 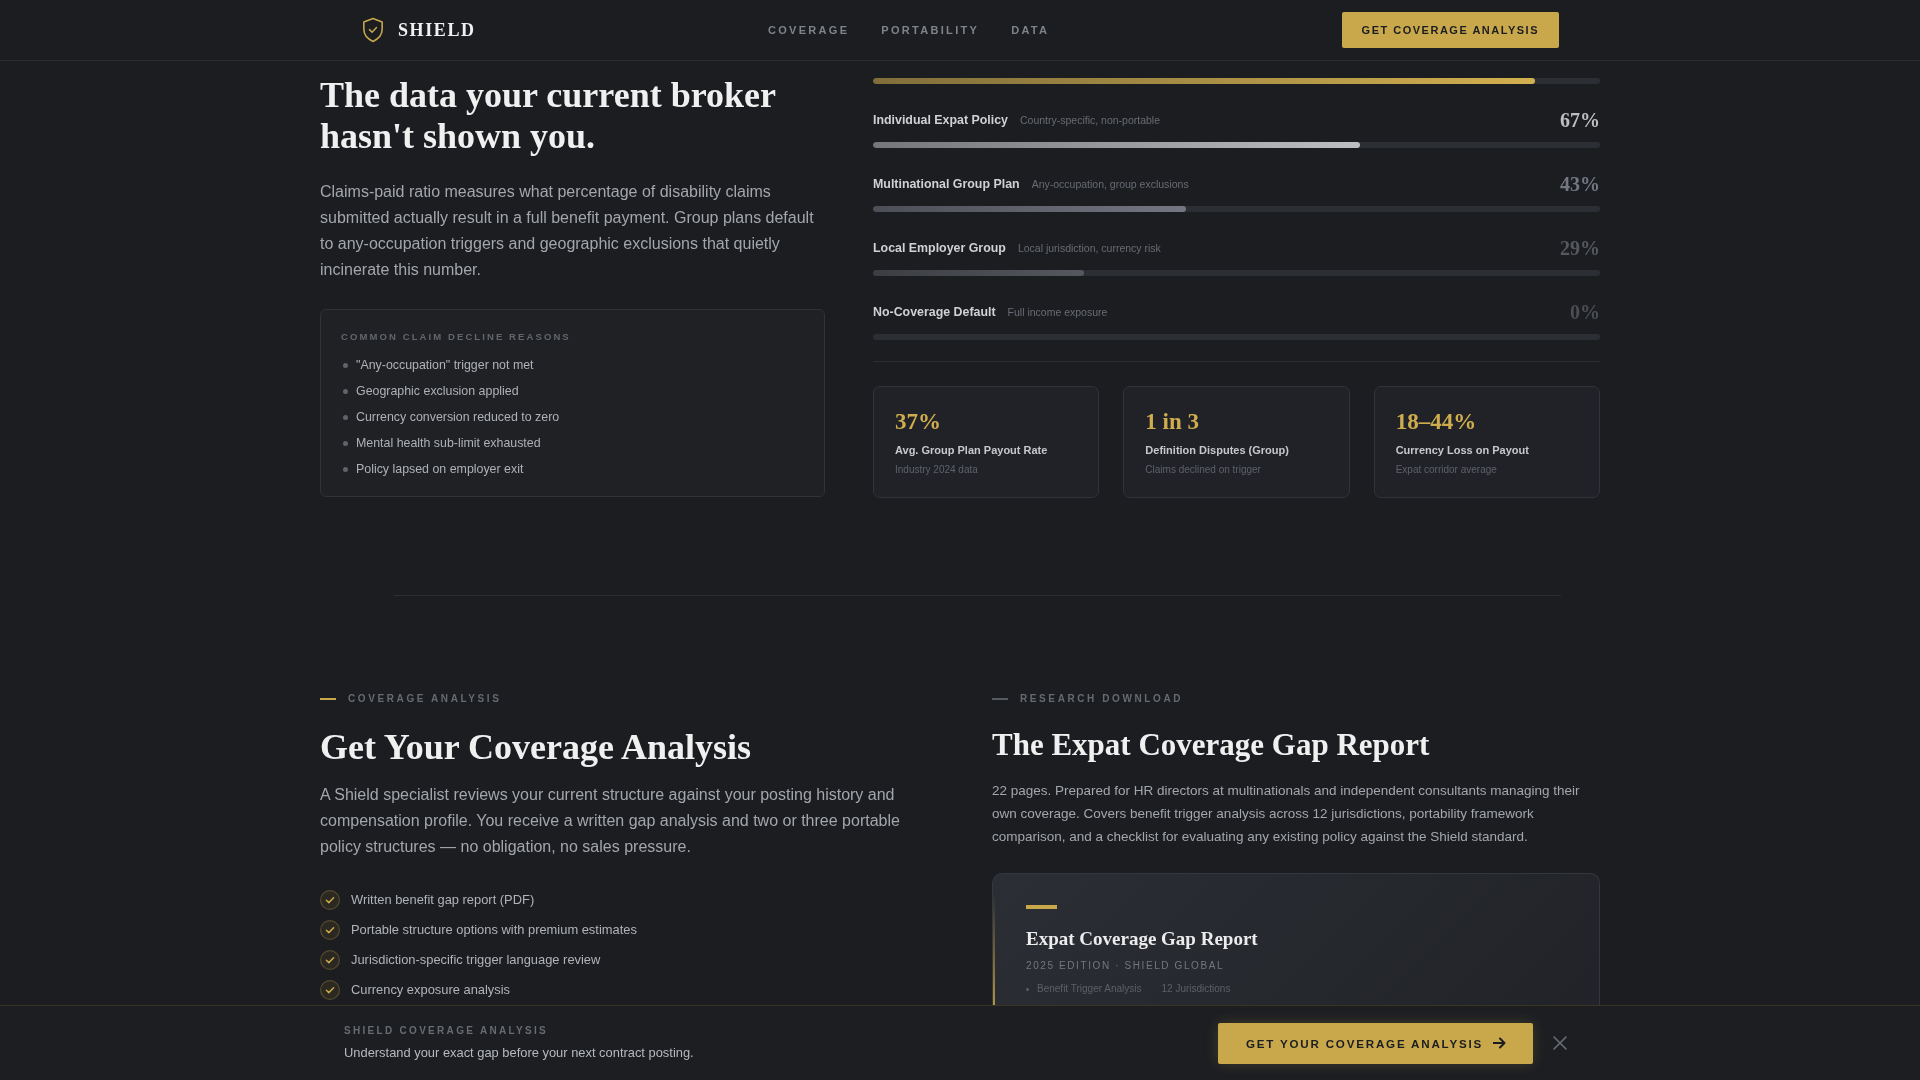 What do you see at coordinates (448, 443) in the screenshot?
I see `reason-text: Mental health sub-limit exhausted` at bounding box center [448, 443].